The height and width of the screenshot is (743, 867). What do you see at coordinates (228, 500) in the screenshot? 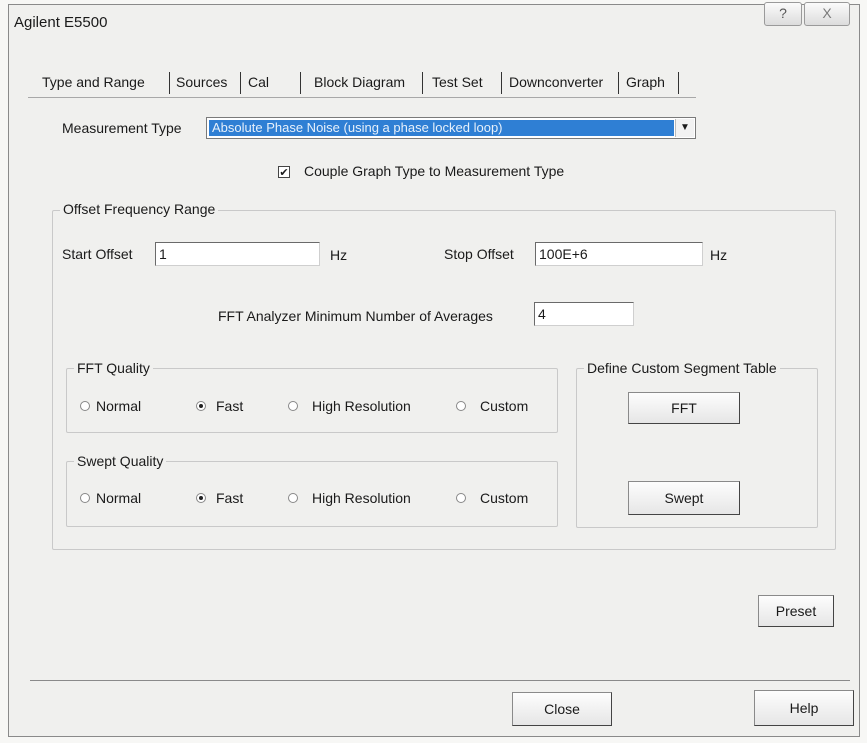
I see `swept-quality-fast: Fast` at bounding box center [228, 500].